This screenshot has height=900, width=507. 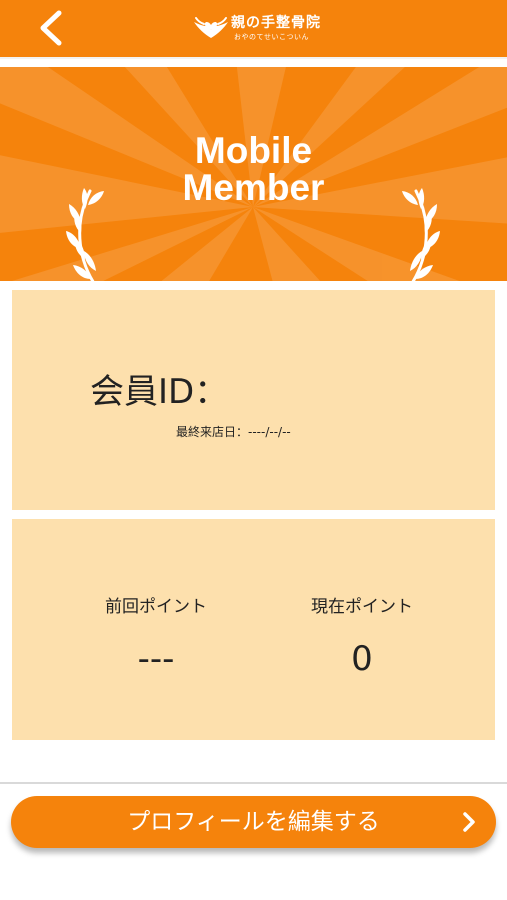 What do you see at coordinates (253, 783) in the screenshot?
I see `divider` at bounding box center [253, 783].